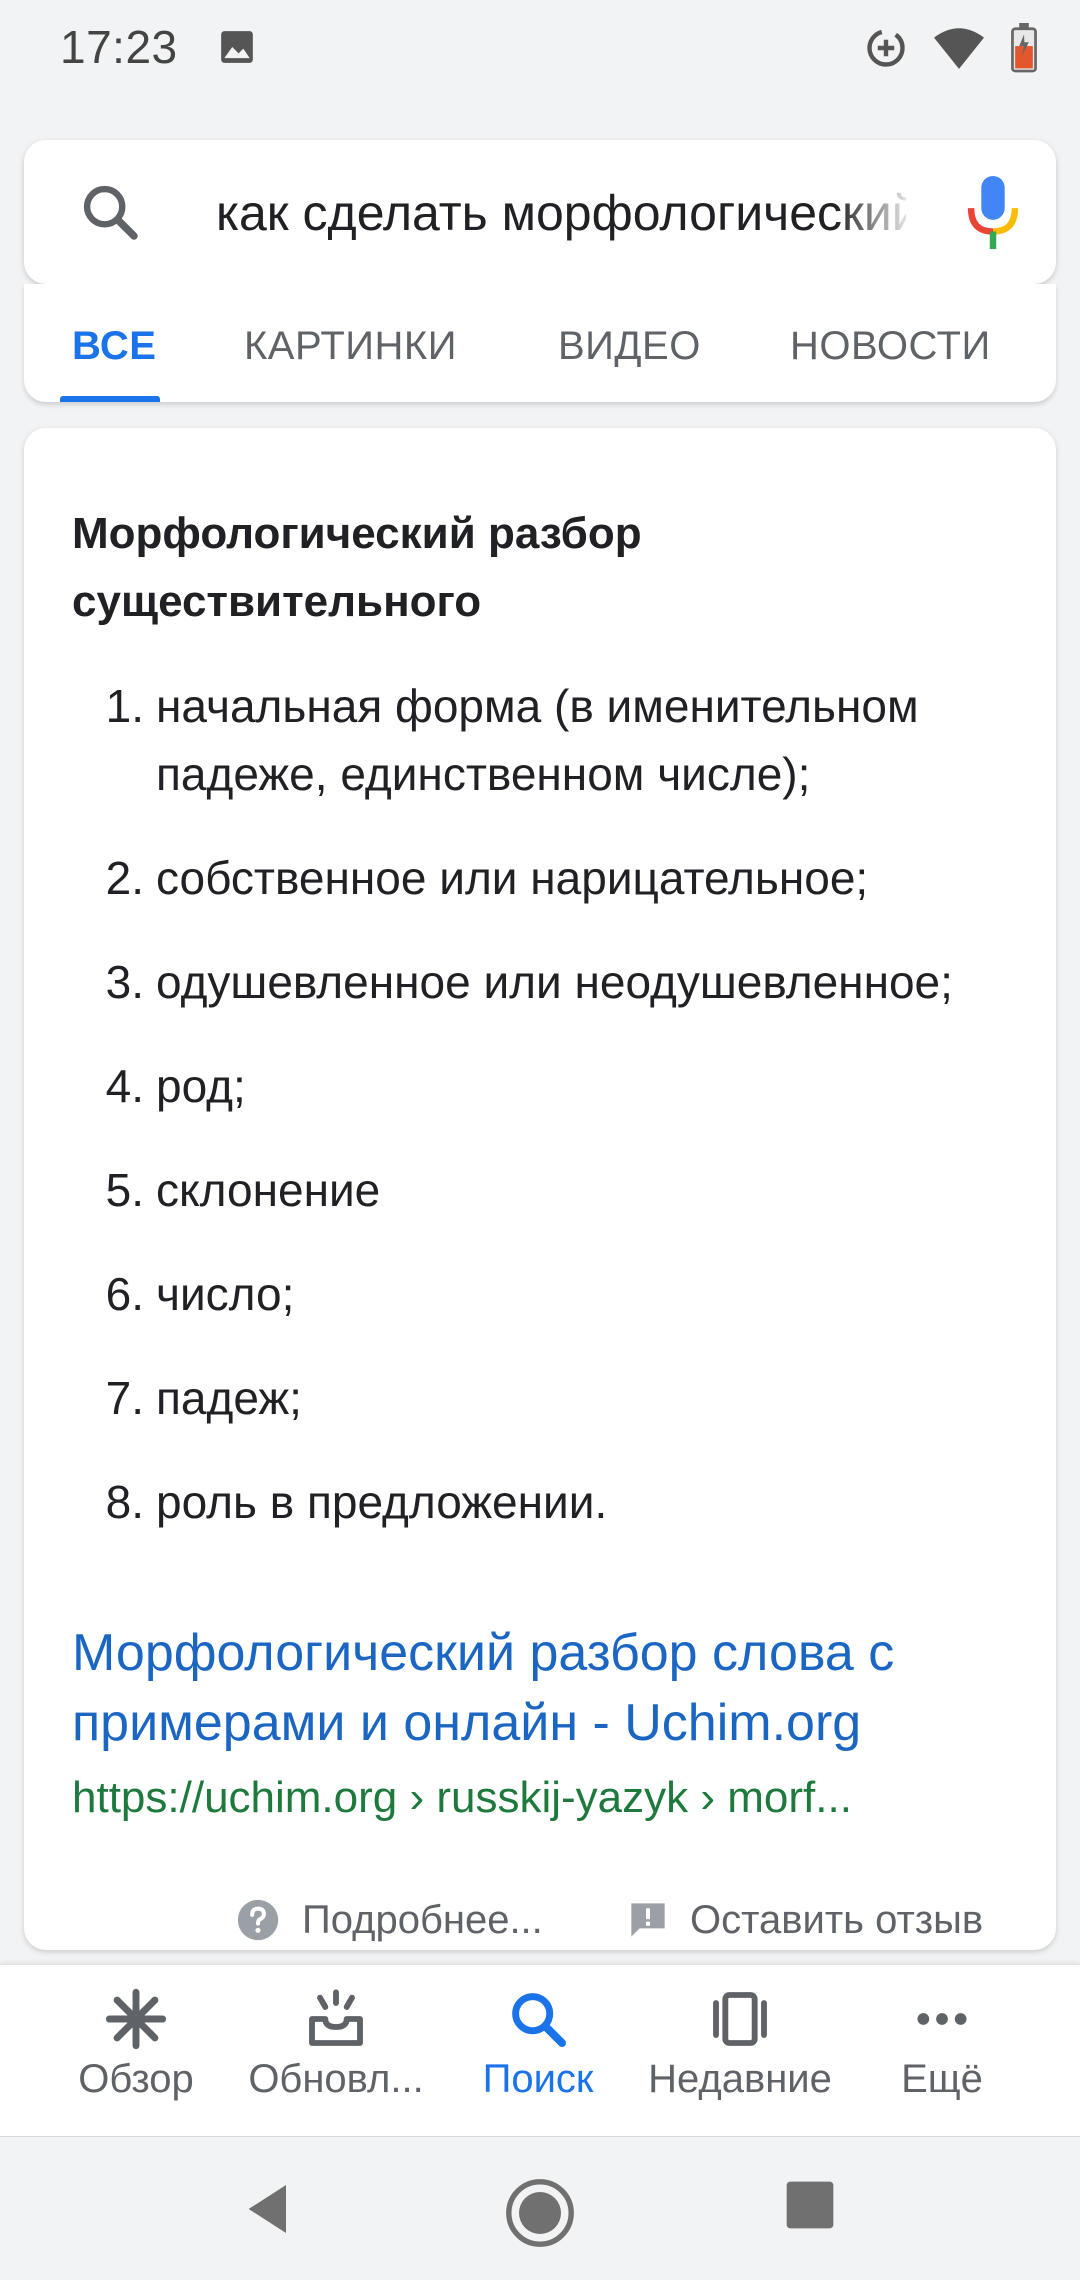 The width and height of the screenshot is (1080, 2280). What do you see at coordinates (959, 48) in the screenshot?
I see `wifi-icon` at bounding box center [959, 48].